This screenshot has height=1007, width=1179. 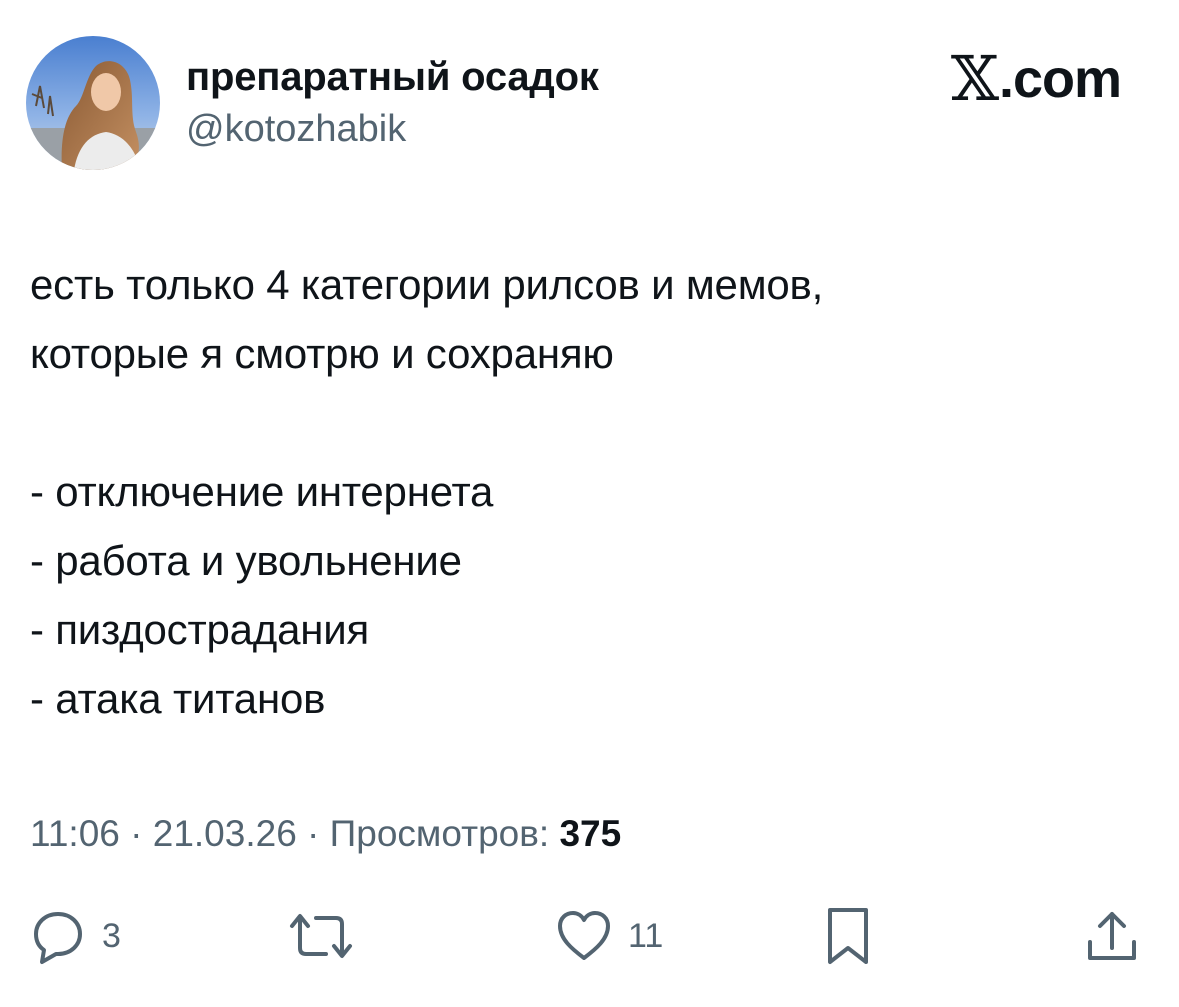 I want to click on like-count: 11, so click(x=646, y=936).